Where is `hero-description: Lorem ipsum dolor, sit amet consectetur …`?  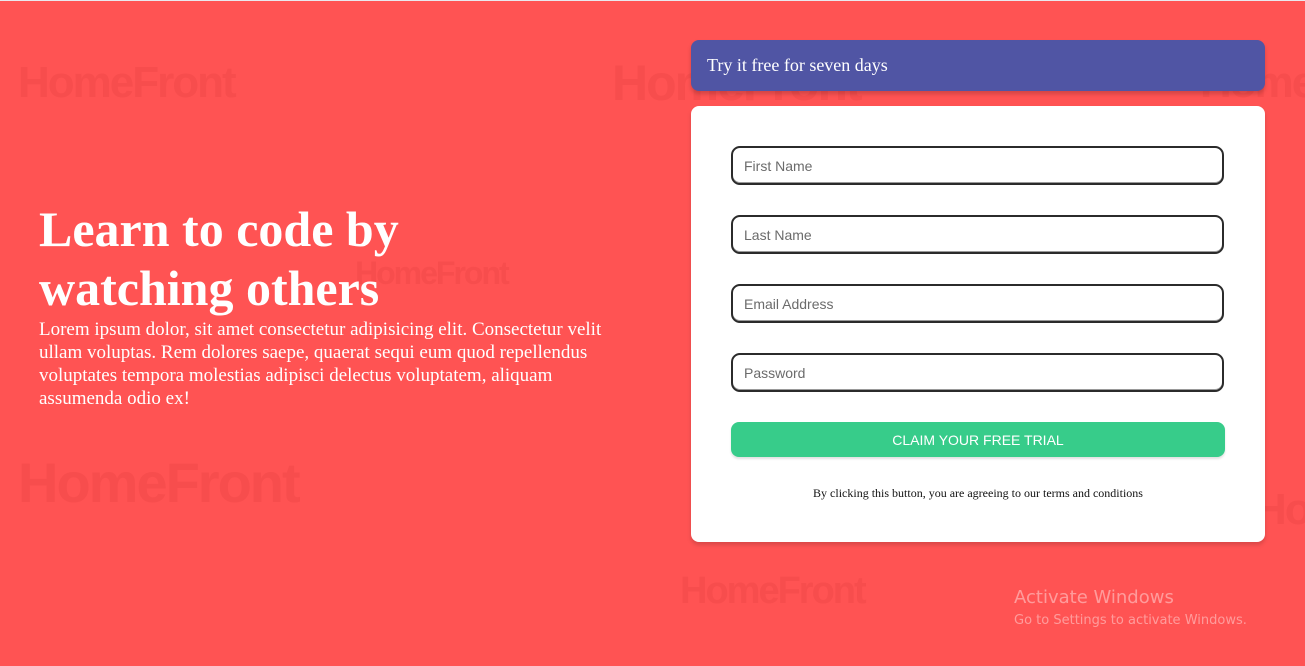
hero-description: Lorem ipsum dolor, sit amet consectetur … is located at coordinates (320, 364).